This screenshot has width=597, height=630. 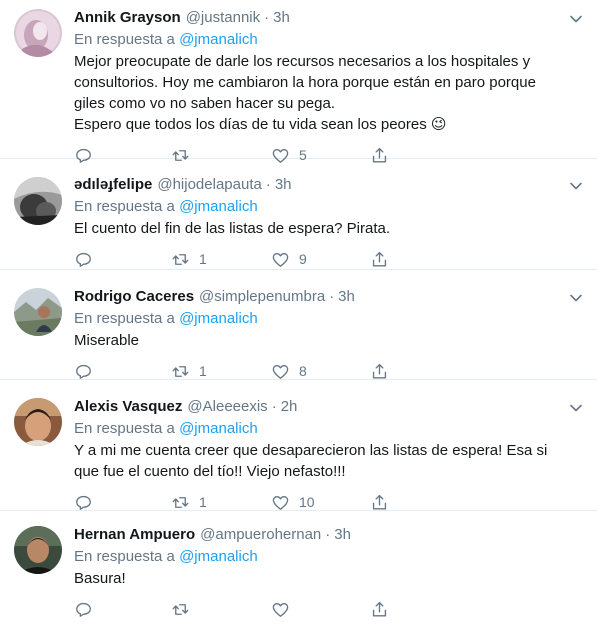 I want to click on like-button: 8, so click(x=289, y=371).